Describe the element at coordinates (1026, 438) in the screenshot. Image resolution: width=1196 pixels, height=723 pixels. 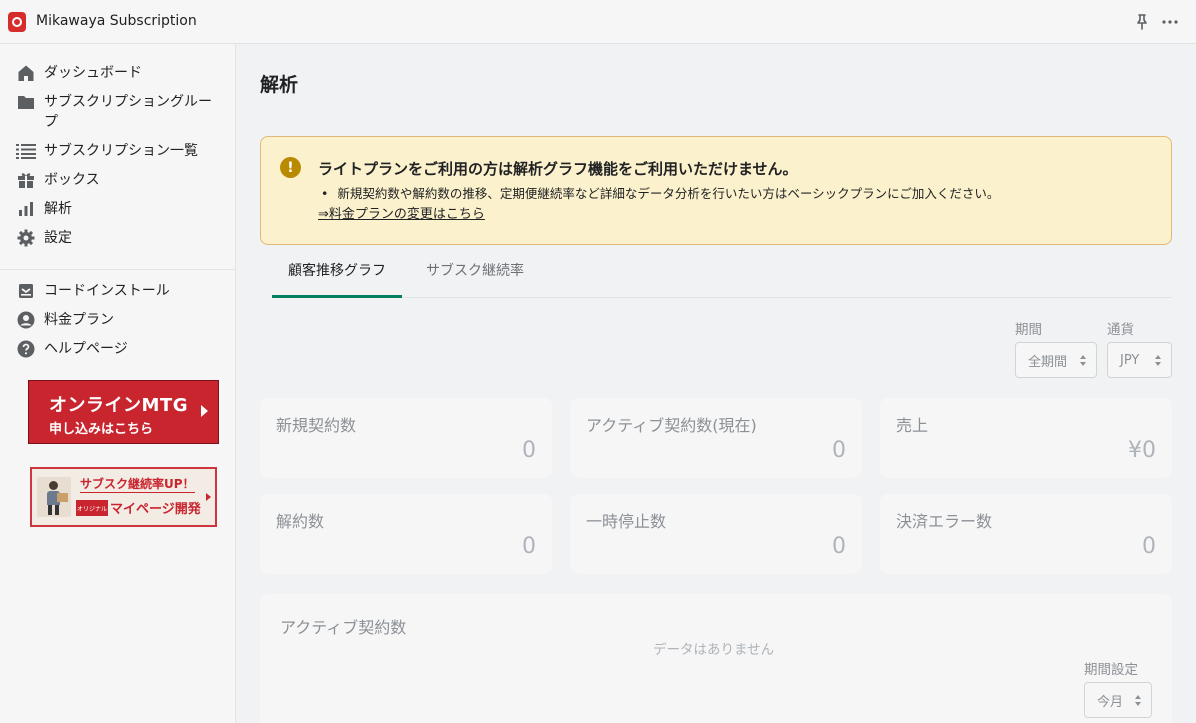
I see `stat-card-sales: 売上 ¥0` at that location.